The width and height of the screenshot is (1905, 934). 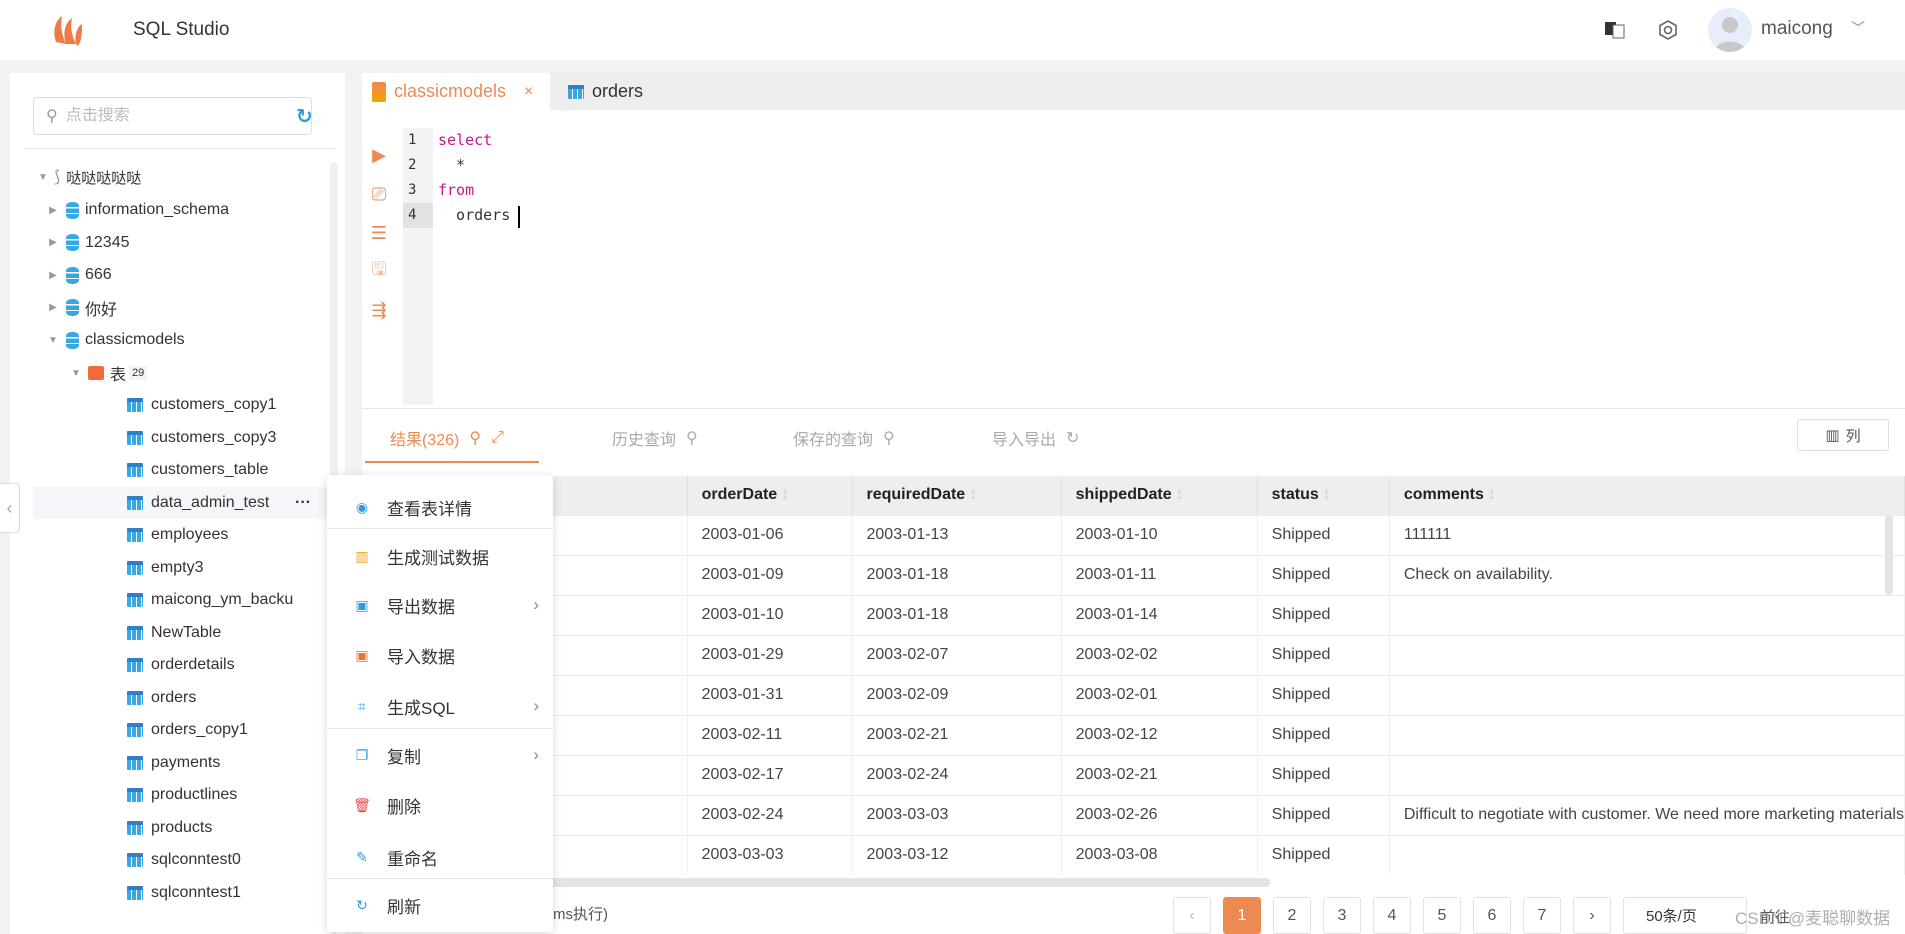 I want to click on chevron-down-icon: ﹀, so click(x=1858, y=28).